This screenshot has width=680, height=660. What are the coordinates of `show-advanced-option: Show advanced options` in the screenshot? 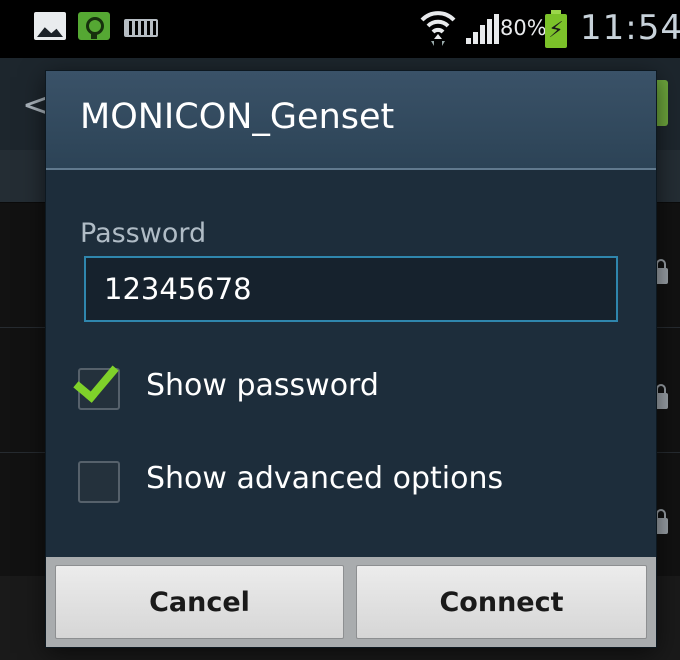 It's located at (318, 487).